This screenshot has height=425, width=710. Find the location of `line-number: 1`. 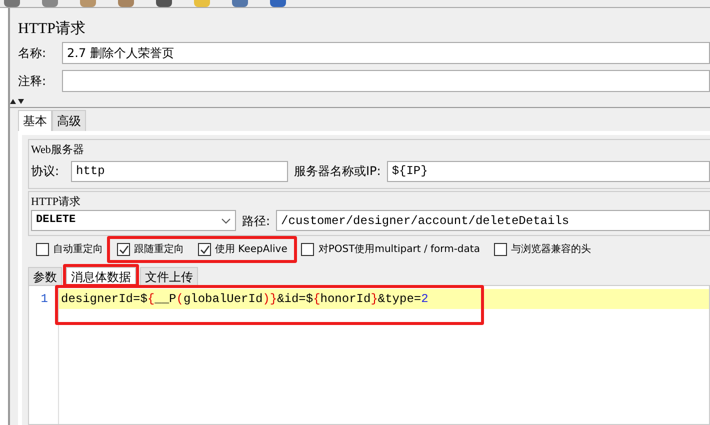

line-number: 1 is located at coordinates (44, 299).